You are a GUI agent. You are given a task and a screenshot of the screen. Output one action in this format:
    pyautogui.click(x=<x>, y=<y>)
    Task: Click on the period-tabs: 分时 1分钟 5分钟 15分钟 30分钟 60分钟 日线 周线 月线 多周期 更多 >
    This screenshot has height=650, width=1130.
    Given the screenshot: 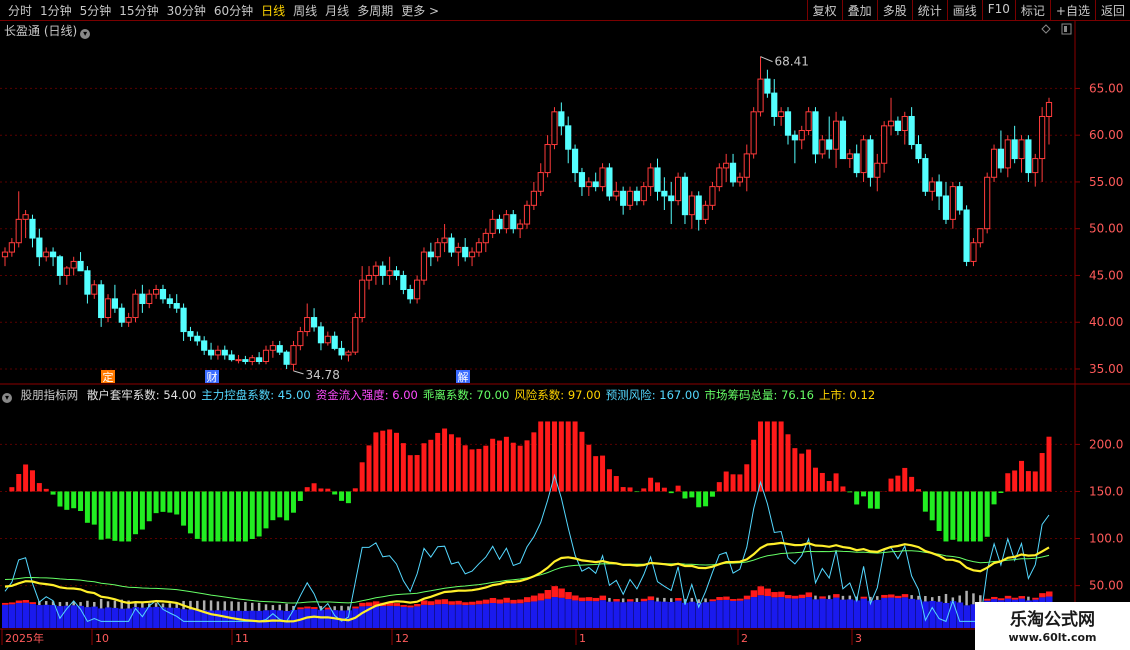 What is the action you would take?
    pyautogui.click(x=223, y=10)
    